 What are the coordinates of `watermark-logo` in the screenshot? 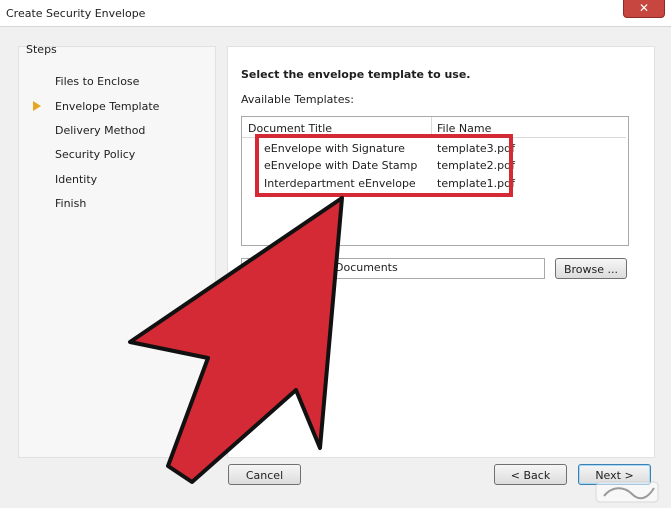 It's located at (627, 492).